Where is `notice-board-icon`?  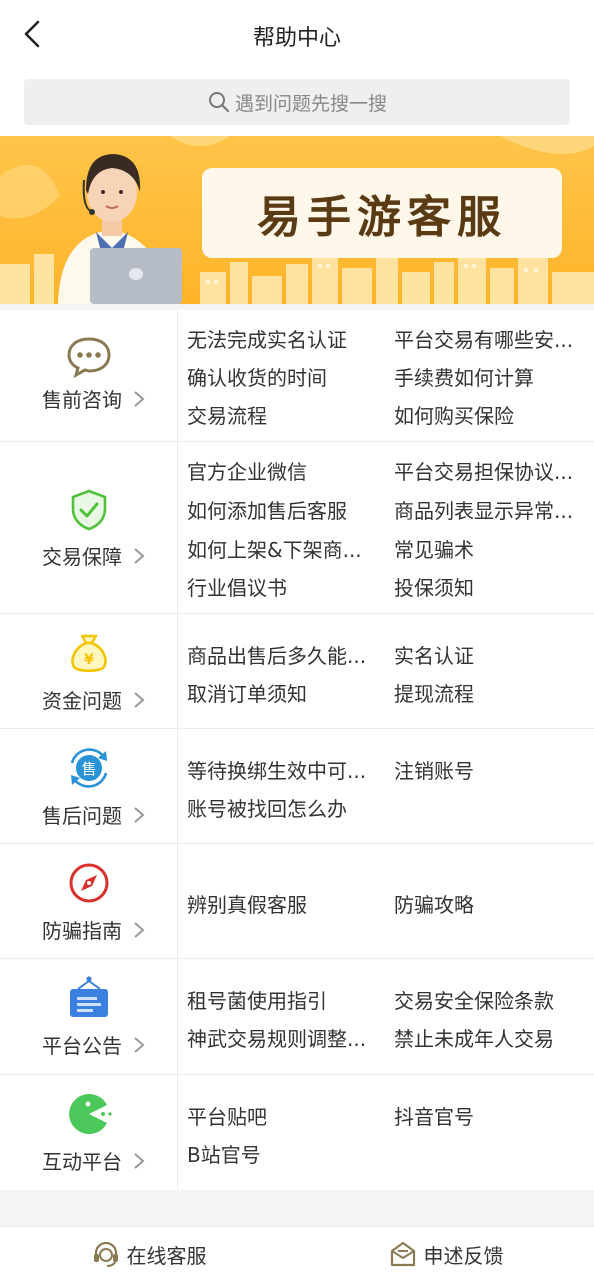
notice-board-icon is located at coordinates (89, 996).